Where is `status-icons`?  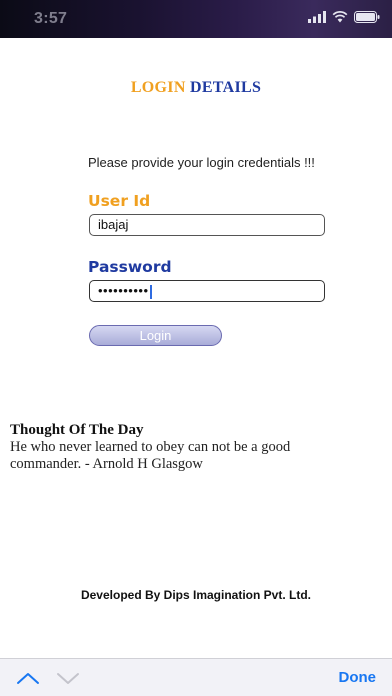
status-icons is located at coordinates (344, 17).